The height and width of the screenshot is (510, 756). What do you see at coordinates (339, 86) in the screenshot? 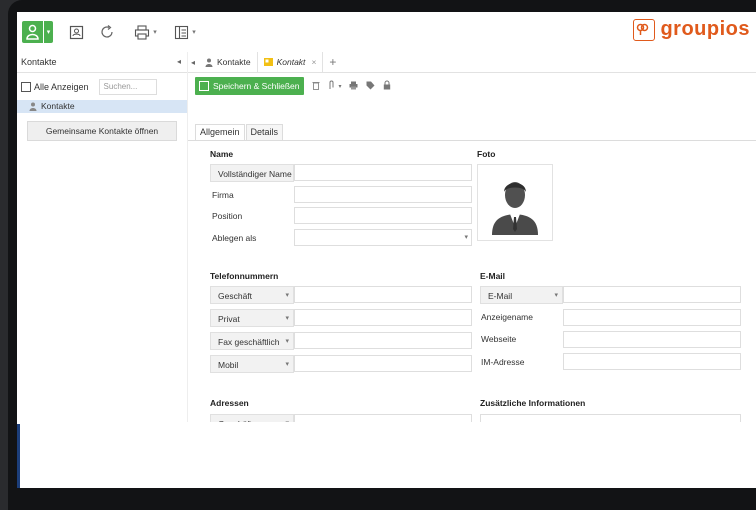
I see `attachment-menu-chevron-icon: ▾` at bounding box center [339, 86].